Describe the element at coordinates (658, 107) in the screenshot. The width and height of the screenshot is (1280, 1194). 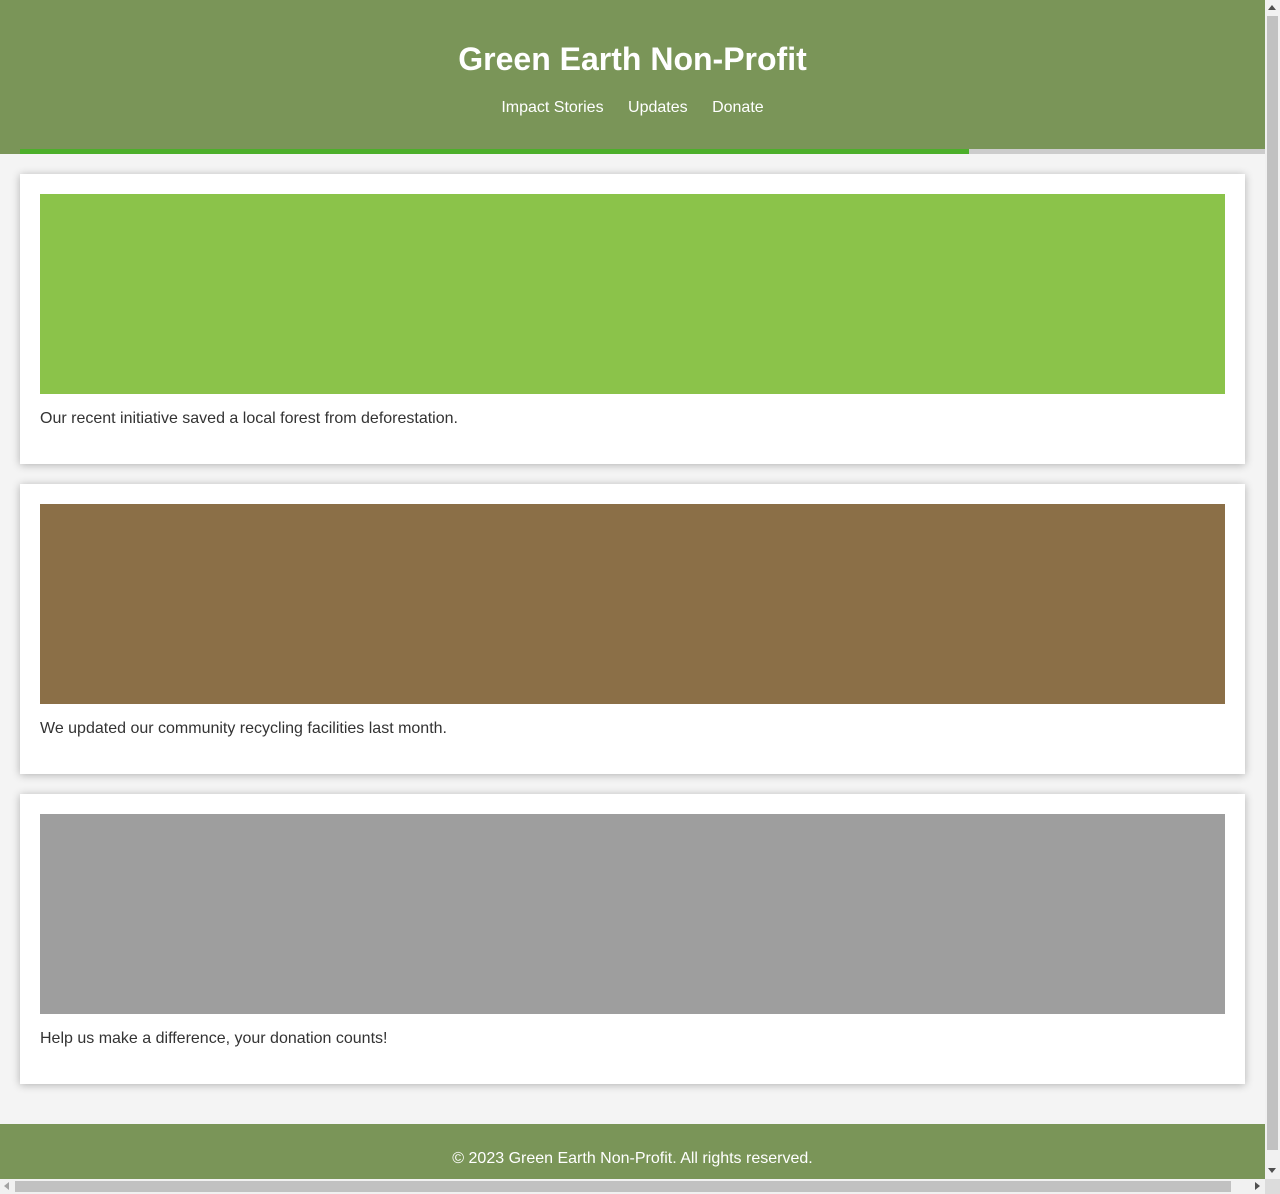
I see `nav-link-updates: Updates` at that location.